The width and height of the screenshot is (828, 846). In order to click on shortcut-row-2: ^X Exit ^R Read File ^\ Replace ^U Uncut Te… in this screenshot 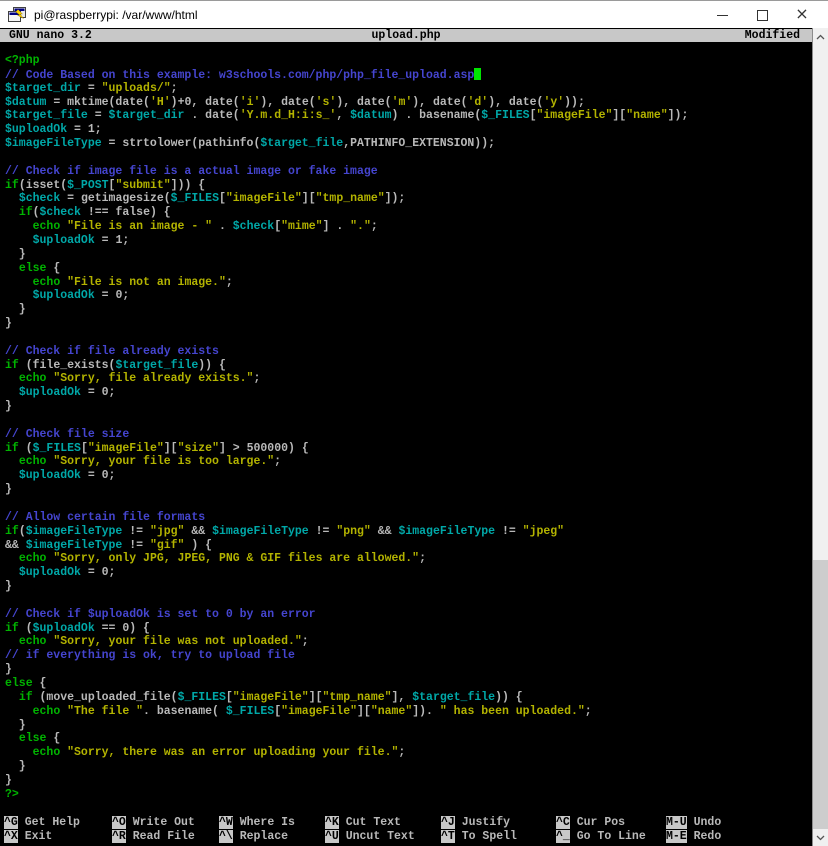, I will do `click(406, 836)`.